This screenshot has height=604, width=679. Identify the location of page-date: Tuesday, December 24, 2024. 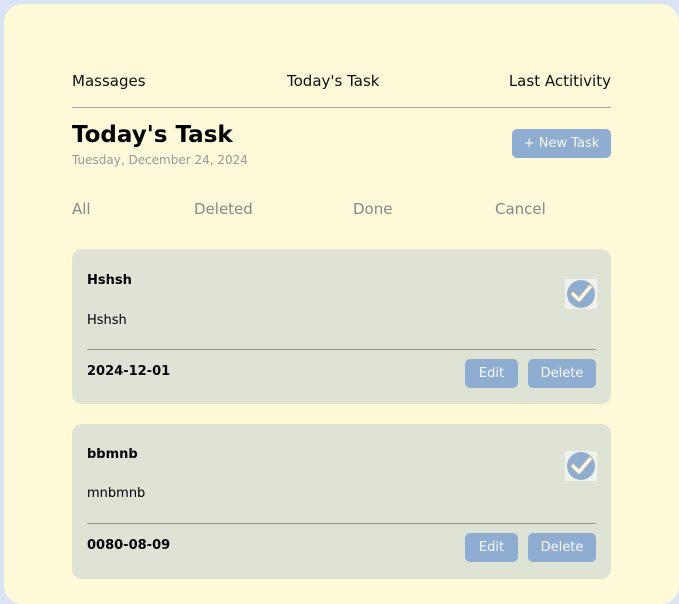
(160, 160).